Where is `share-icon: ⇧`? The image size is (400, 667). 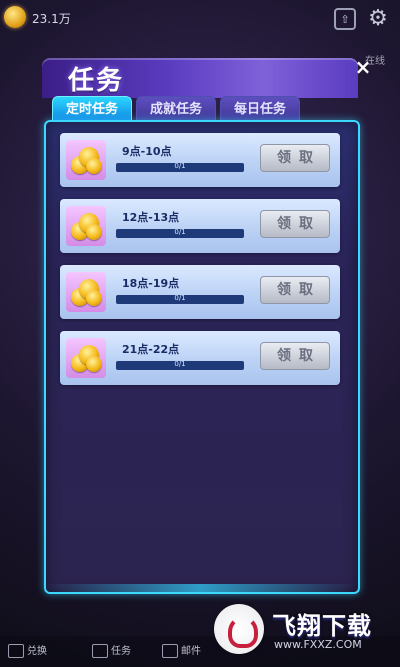 share-icon: ⇧ is located at coordinates (345, 19).